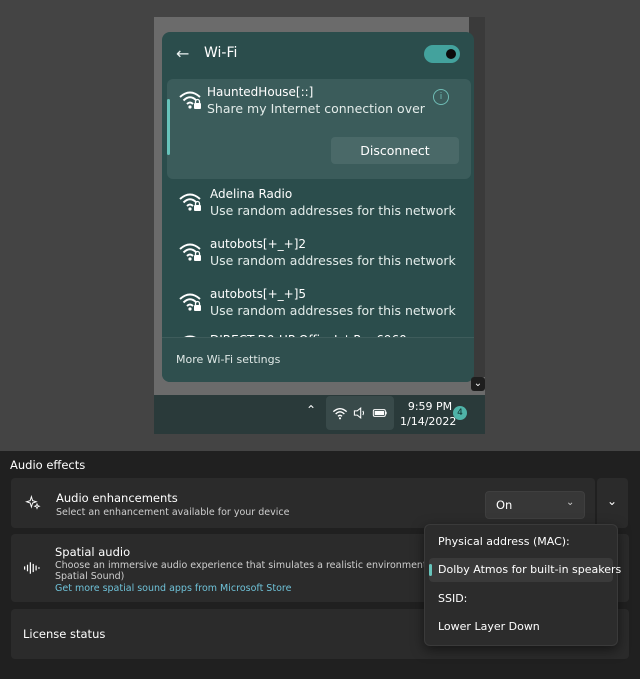 Image resolution: width=640 pixels, height=679 pixels. I want to click on network-name: Adelina Radio, so click(251, 194).